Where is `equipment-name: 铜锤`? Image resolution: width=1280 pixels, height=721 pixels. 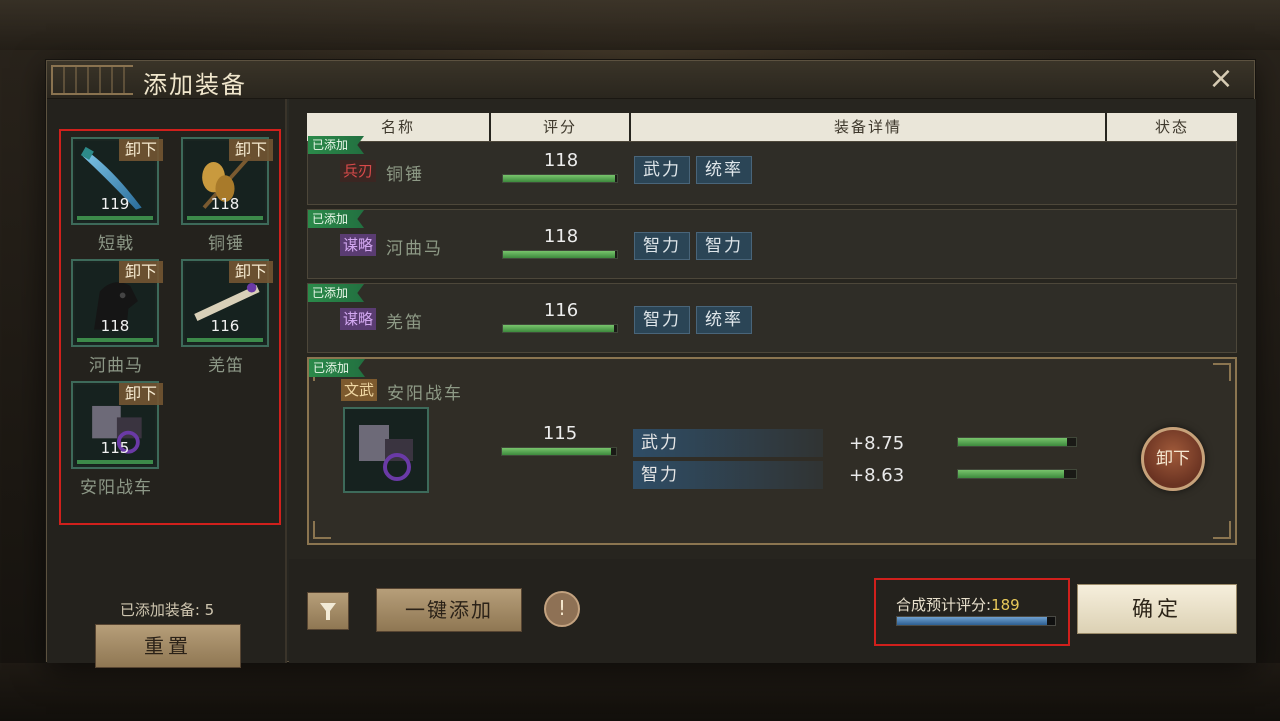 equipment-name: 铜锤 is located at coordinates (405, 175).